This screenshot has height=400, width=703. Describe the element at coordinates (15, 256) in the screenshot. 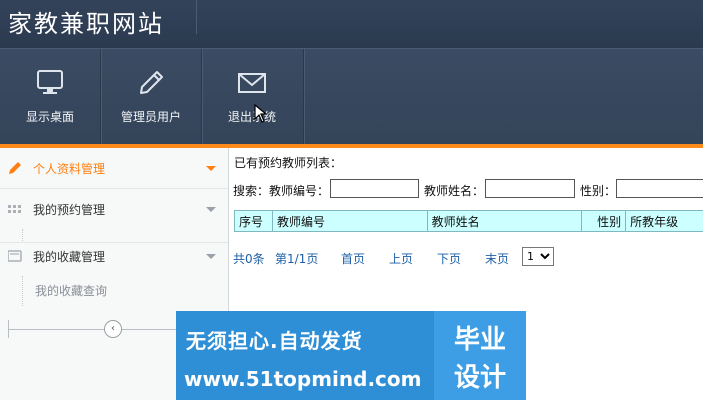

I see `folder-icon` at that location.